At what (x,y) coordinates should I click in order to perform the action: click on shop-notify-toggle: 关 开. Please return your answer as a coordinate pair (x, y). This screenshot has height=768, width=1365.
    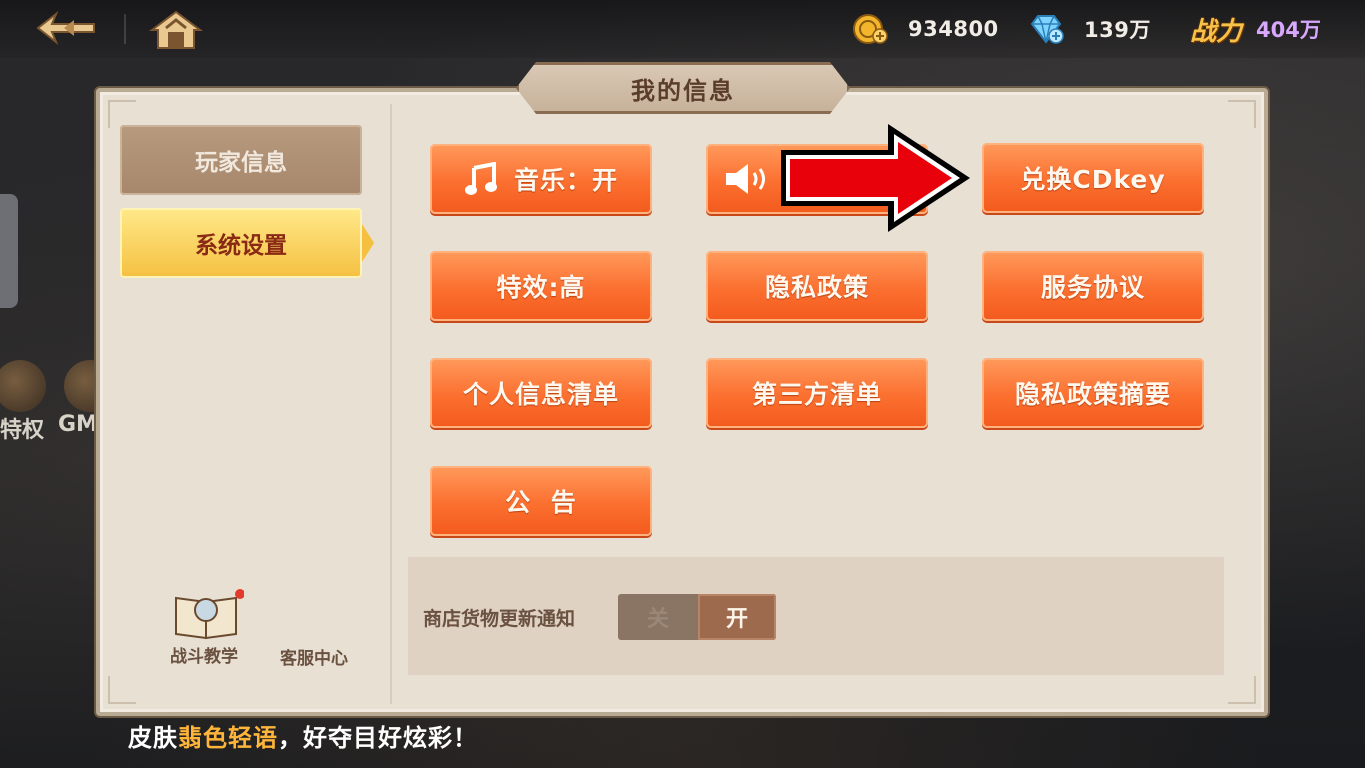
    Looking at the image, I should click on (697, 617).